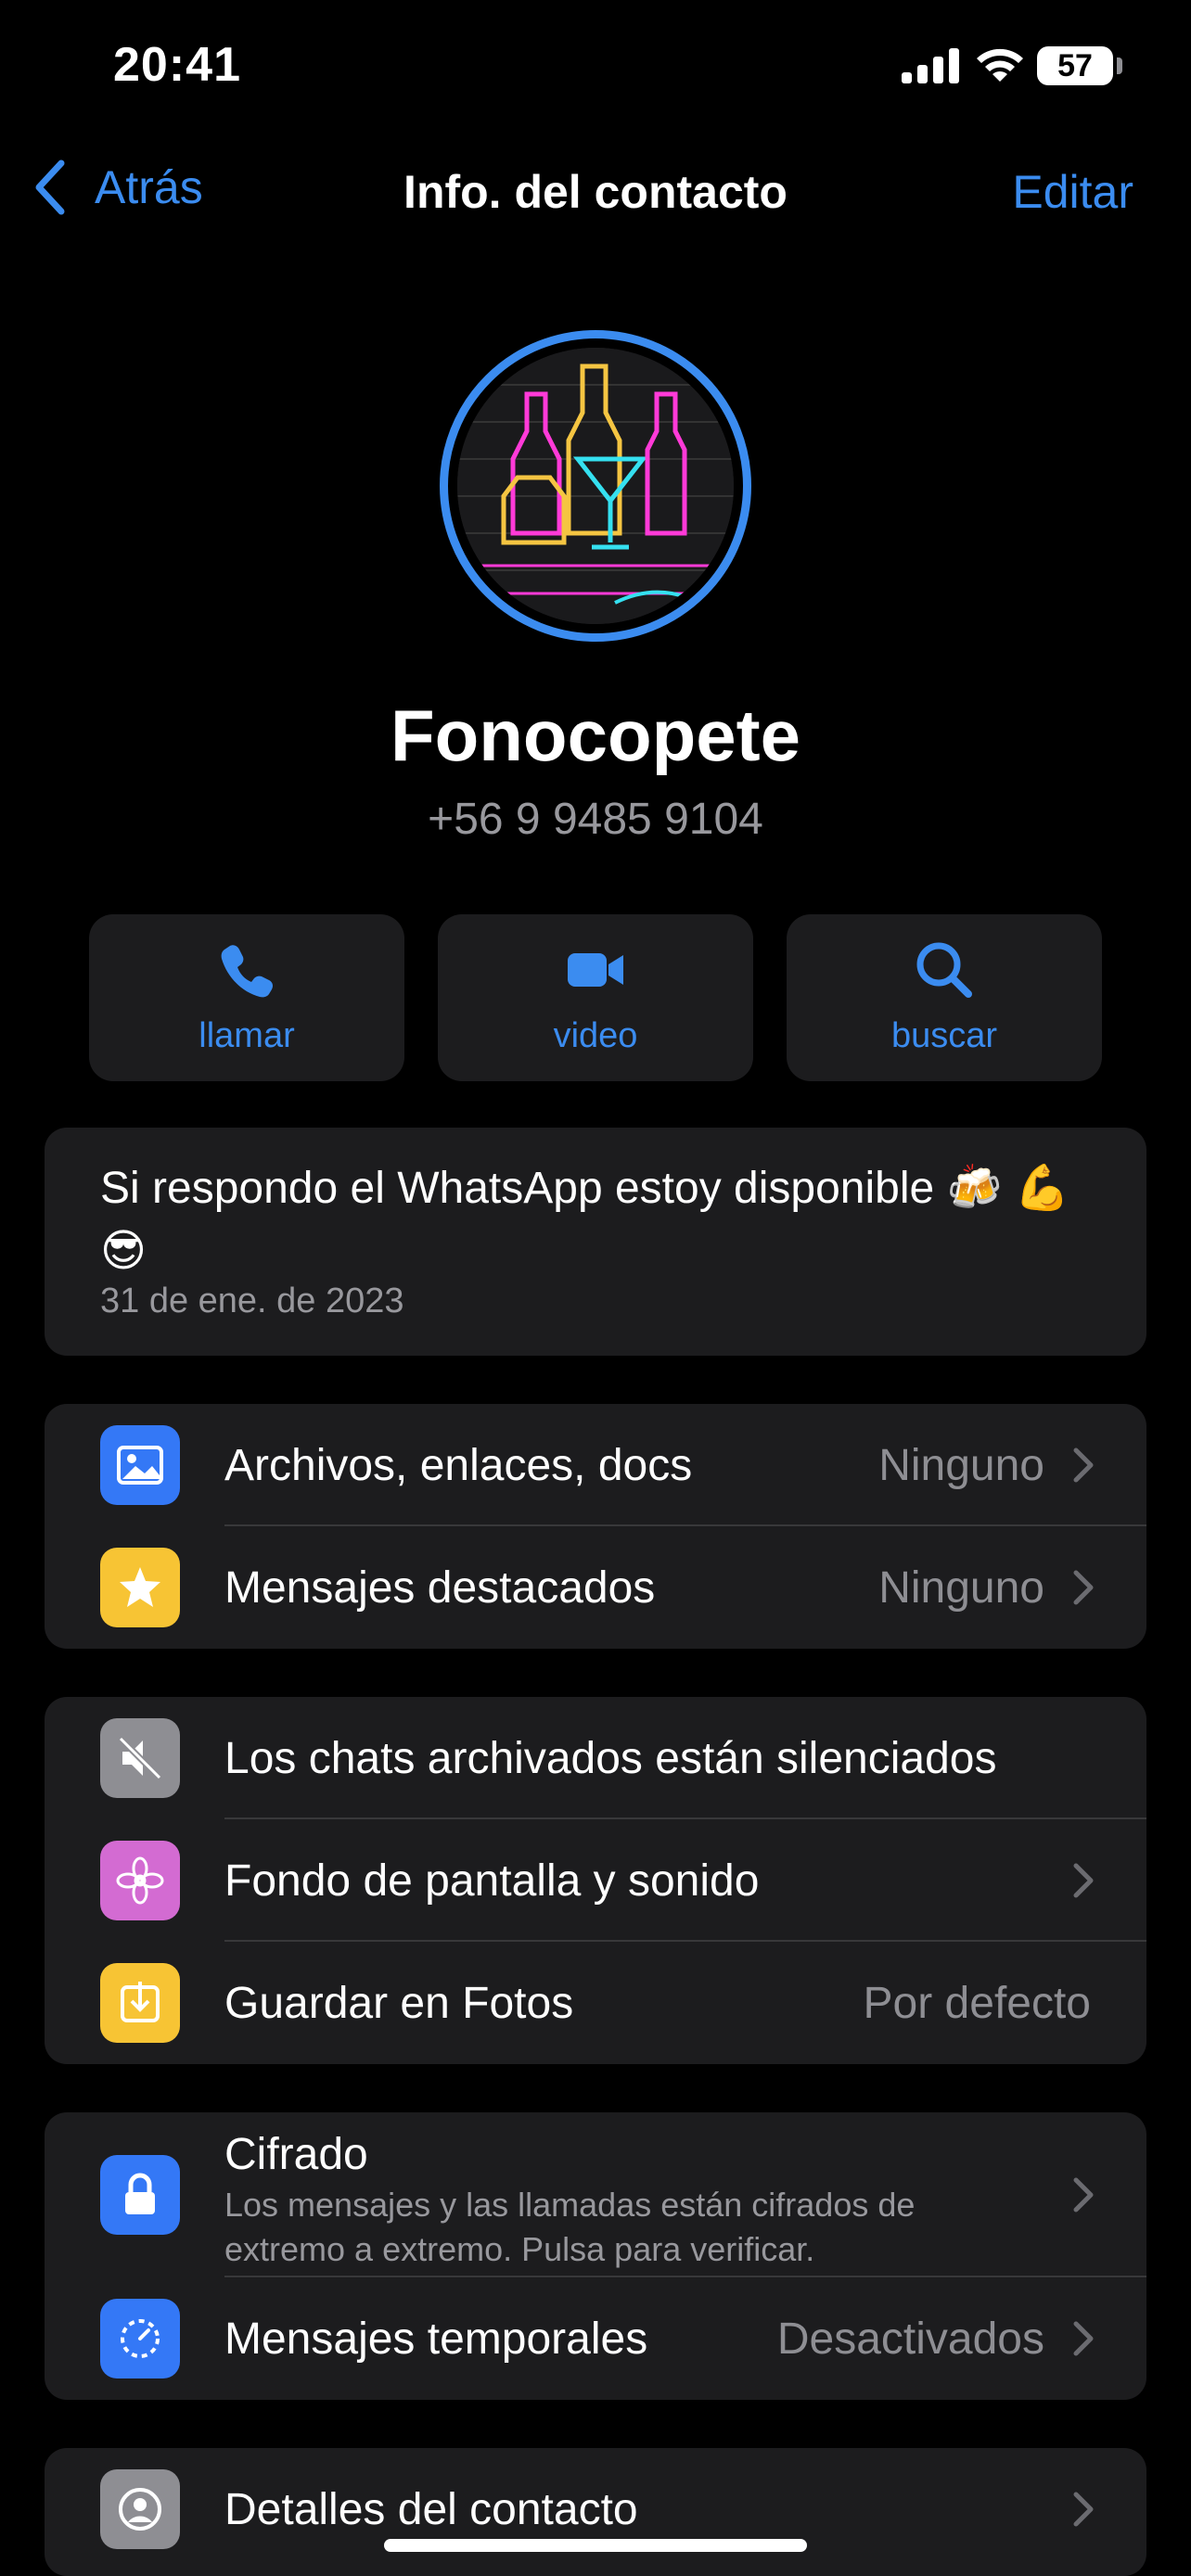  Describe the element at coordinates (595, 1035) in the screenshot. I see `video-label: video` at that location.